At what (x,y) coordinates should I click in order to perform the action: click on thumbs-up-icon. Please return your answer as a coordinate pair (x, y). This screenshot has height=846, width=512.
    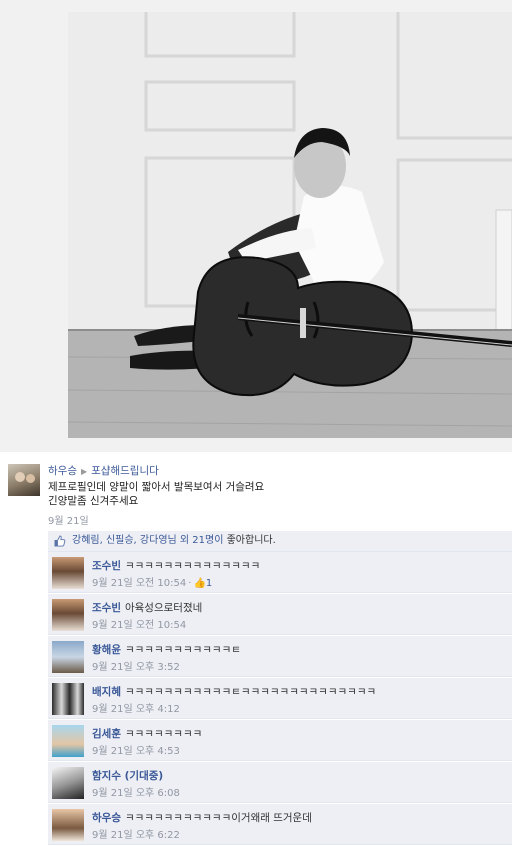
    Looking at the image, I should click on (60, 541).